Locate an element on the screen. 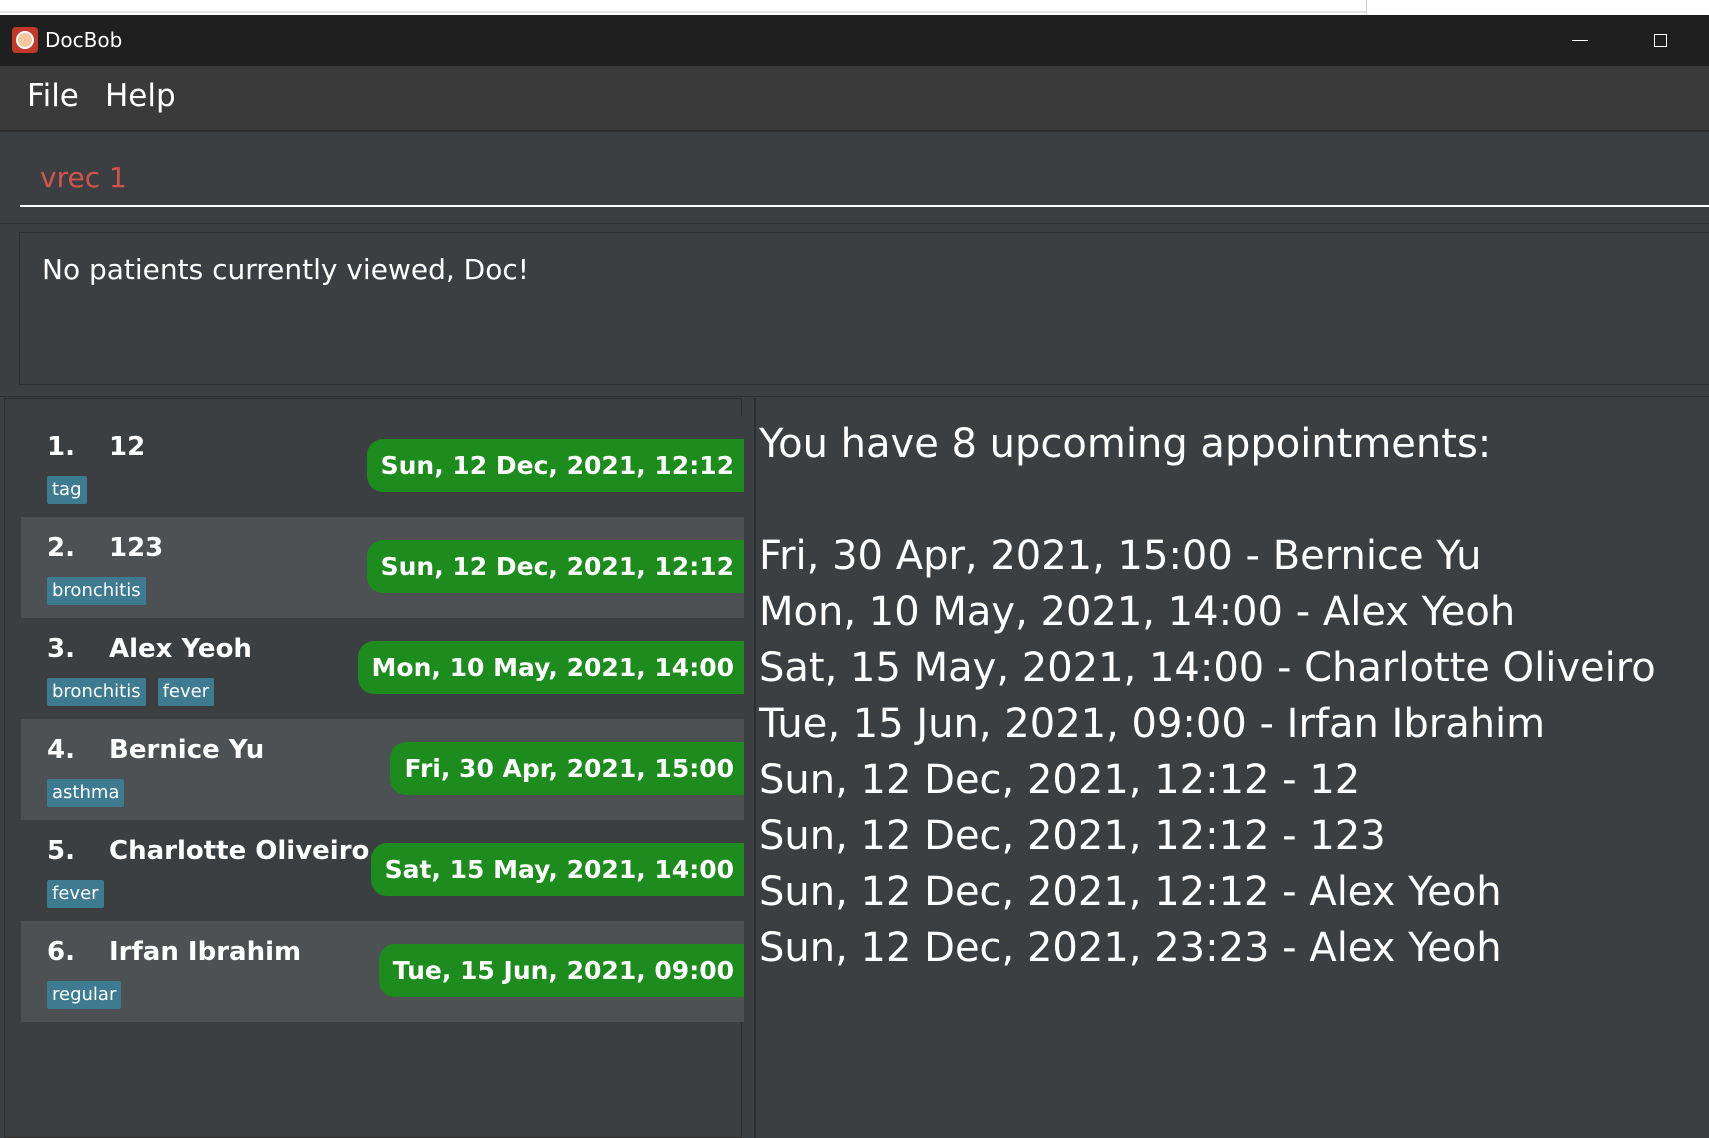 The height and width of the screenshot is (1138, 1709). patient-tags: bronchitis is located at coordinates (96, 591).